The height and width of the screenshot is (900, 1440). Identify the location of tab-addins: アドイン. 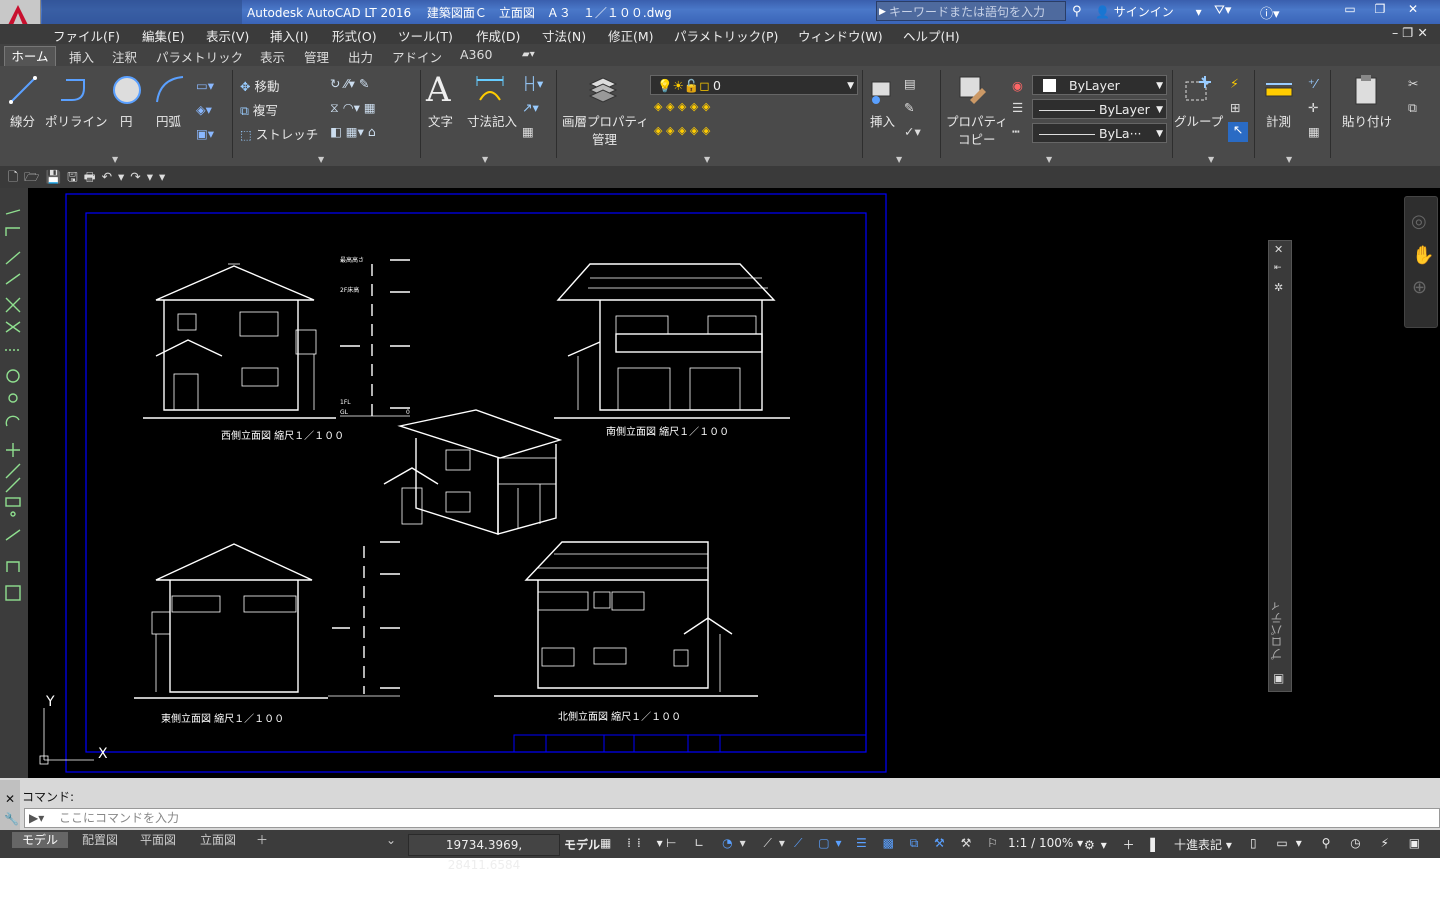
(417, 56).